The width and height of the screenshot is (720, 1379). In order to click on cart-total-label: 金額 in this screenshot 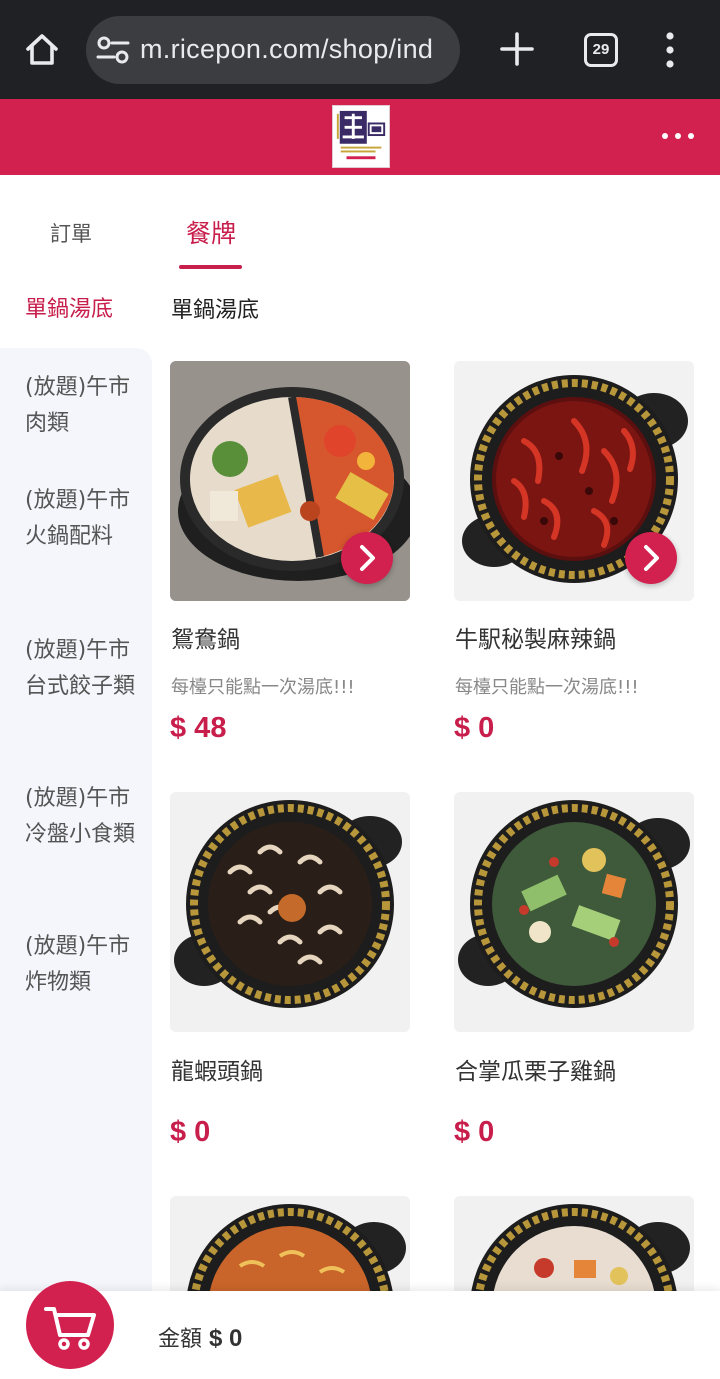, I will do `click(180, 1339)`.